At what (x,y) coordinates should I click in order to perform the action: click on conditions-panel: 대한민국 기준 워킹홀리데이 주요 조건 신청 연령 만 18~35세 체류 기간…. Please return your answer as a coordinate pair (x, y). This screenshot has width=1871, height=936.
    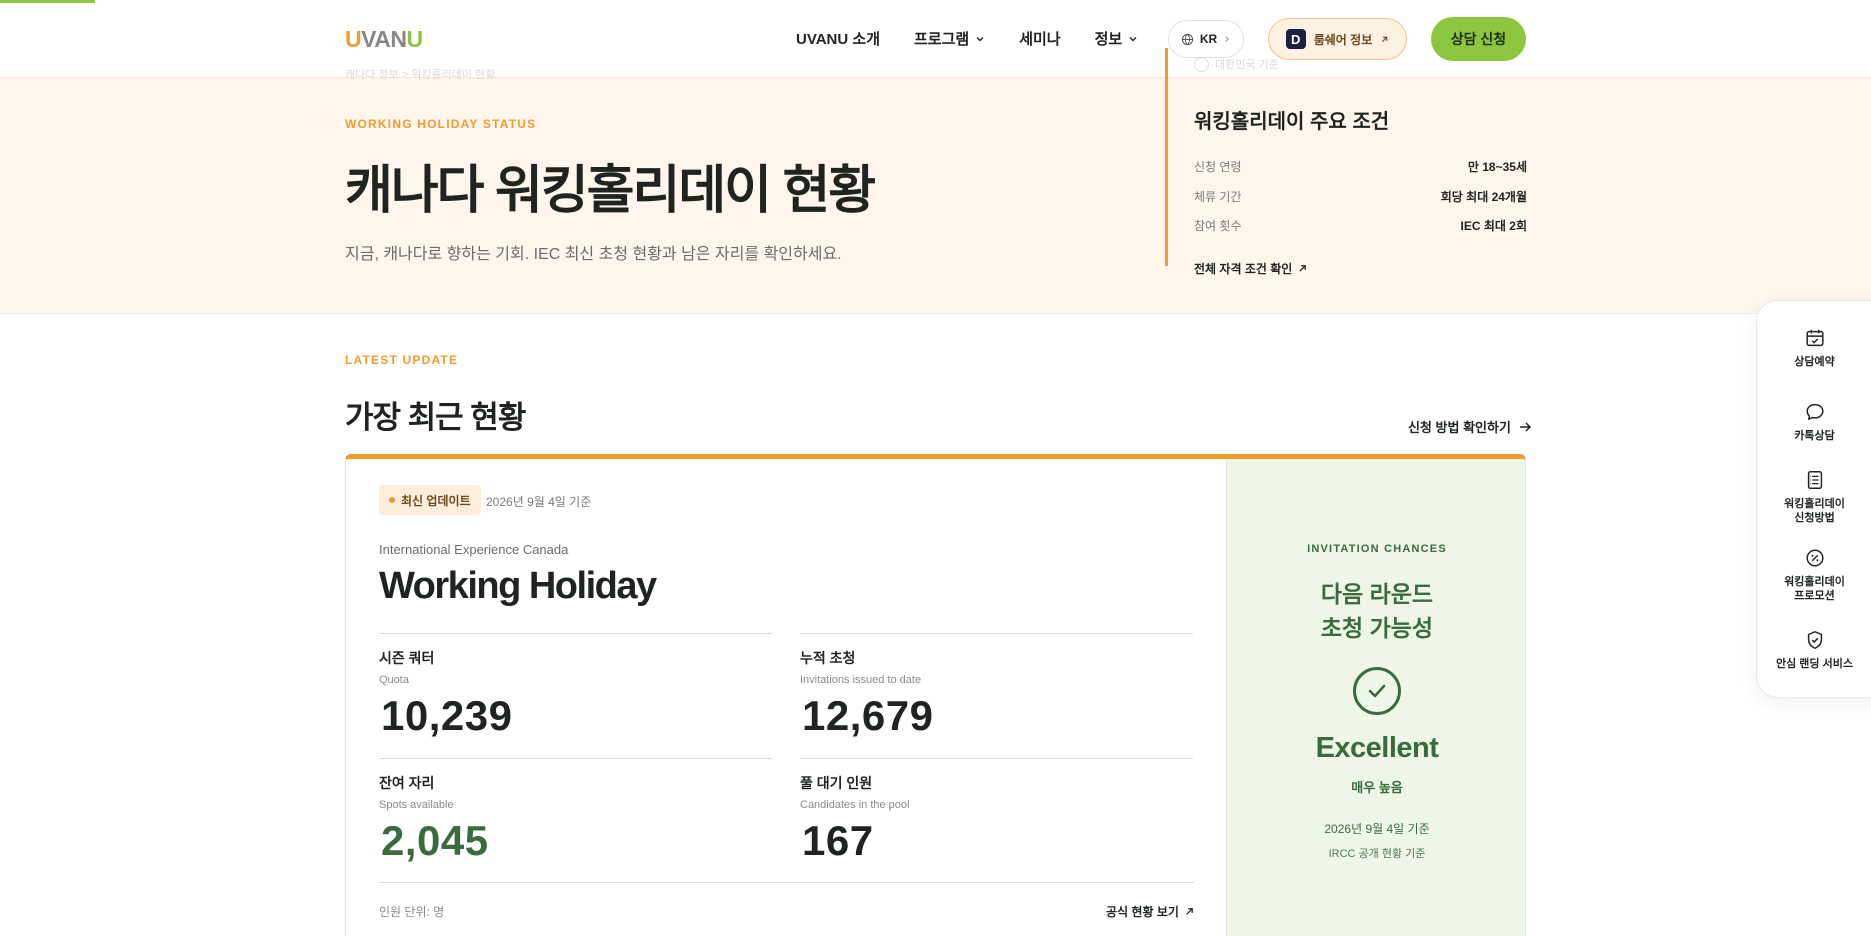
    Looking at the image, I should click on (1346, 162).